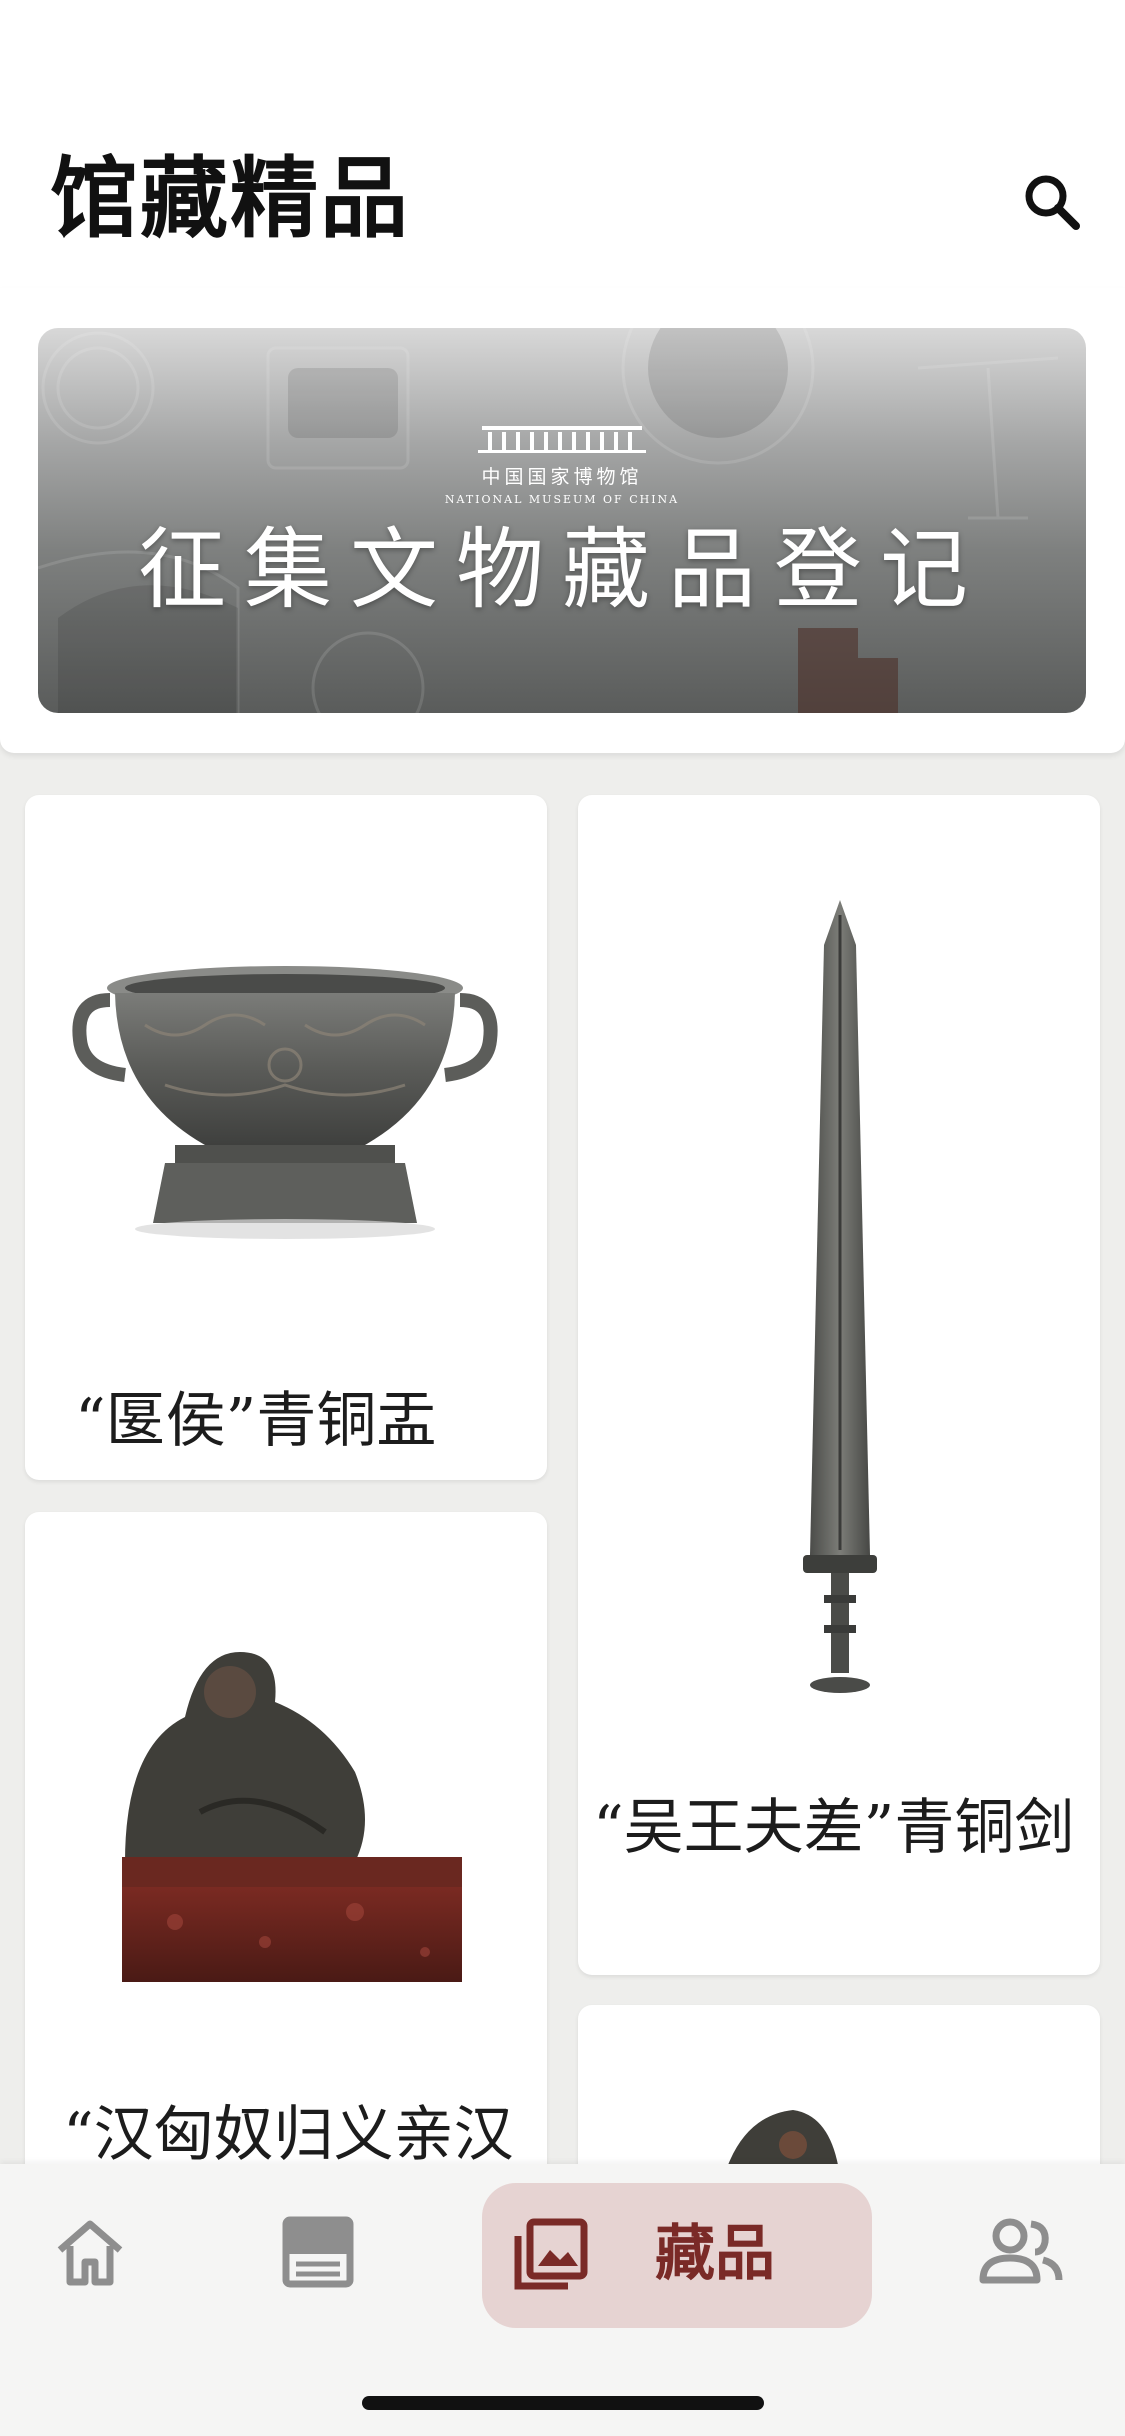  Describe the element at coordinates (715, 2254) in the screenshot. I see `nav-collection-label: 藏品` at that location.